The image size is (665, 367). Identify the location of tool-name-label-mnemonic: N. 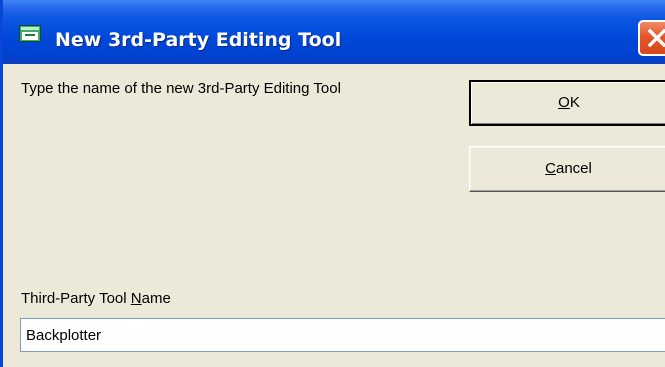
(136, 298).